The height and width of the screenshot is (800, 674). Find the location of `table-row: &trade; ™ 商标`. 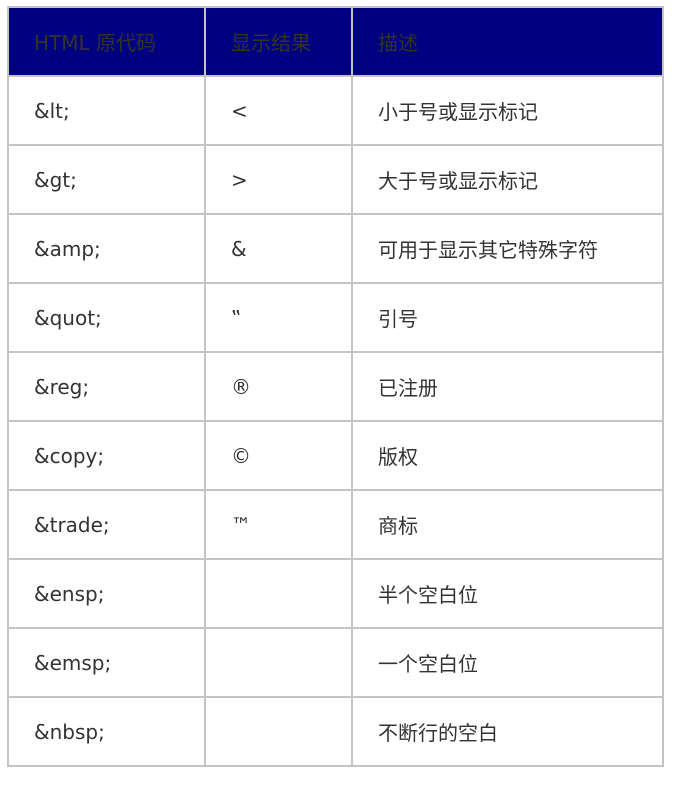

table-row: &trade; ™ 商标 is located at coordinates (335, 524).